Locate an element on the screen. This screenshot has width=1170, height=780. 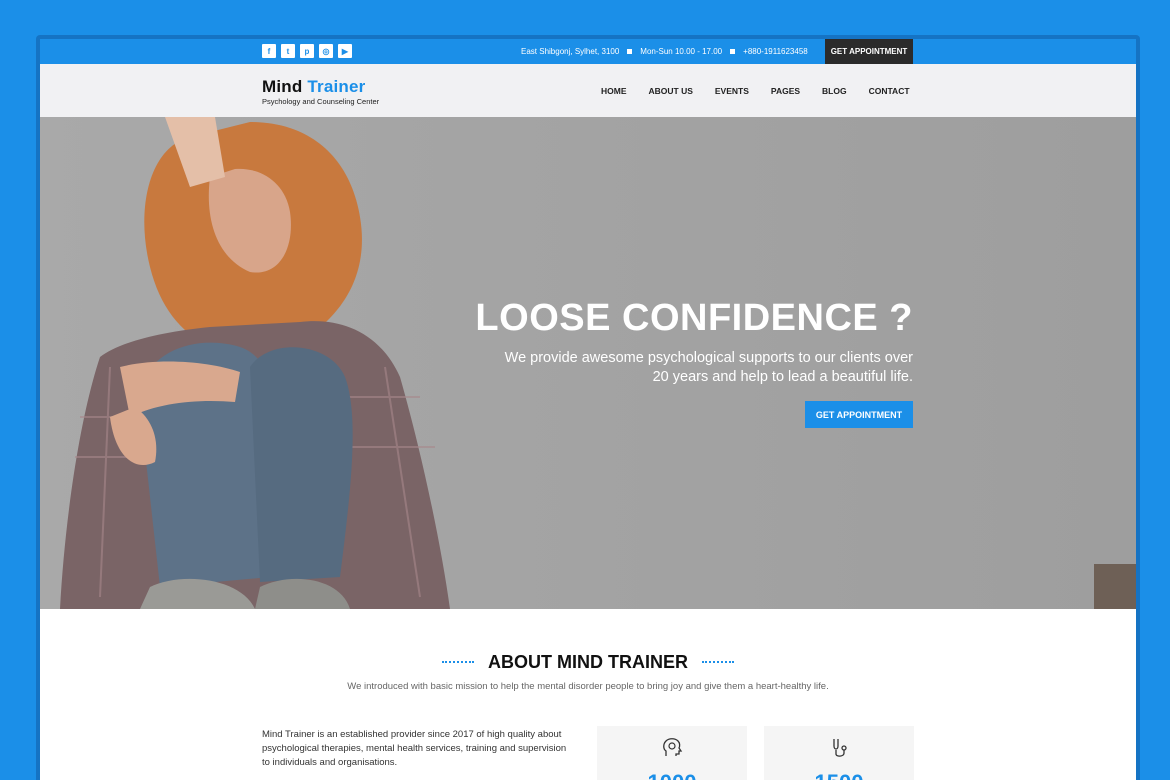
hero-appointment-button: GET APPOINTMENT is located at coordinates (859, 414).